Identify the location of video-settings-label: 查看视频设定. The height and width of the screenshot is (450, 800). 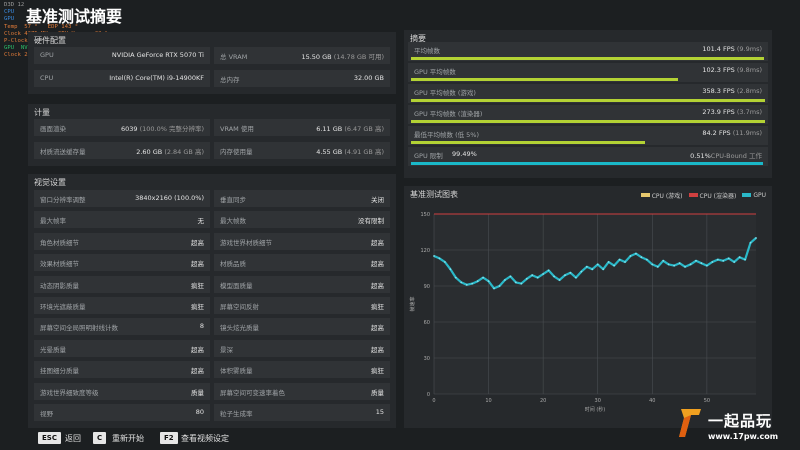
(205, 438).